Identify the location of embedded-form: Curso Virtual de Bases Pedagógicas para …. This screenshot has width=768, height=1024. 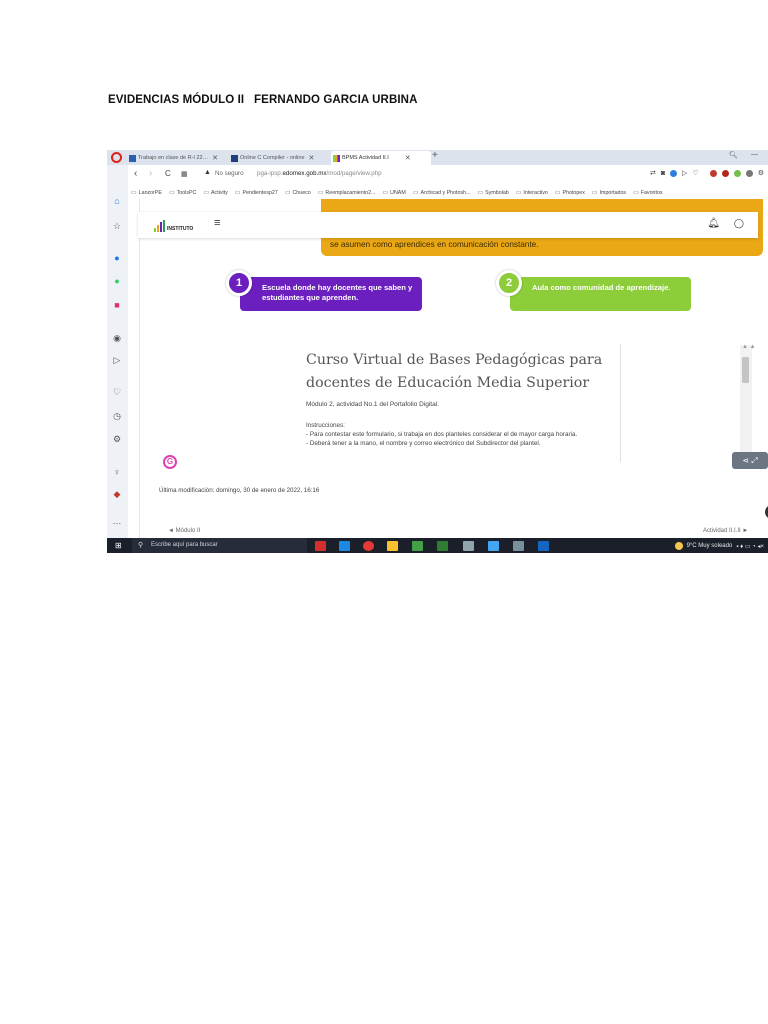
(462, 405).